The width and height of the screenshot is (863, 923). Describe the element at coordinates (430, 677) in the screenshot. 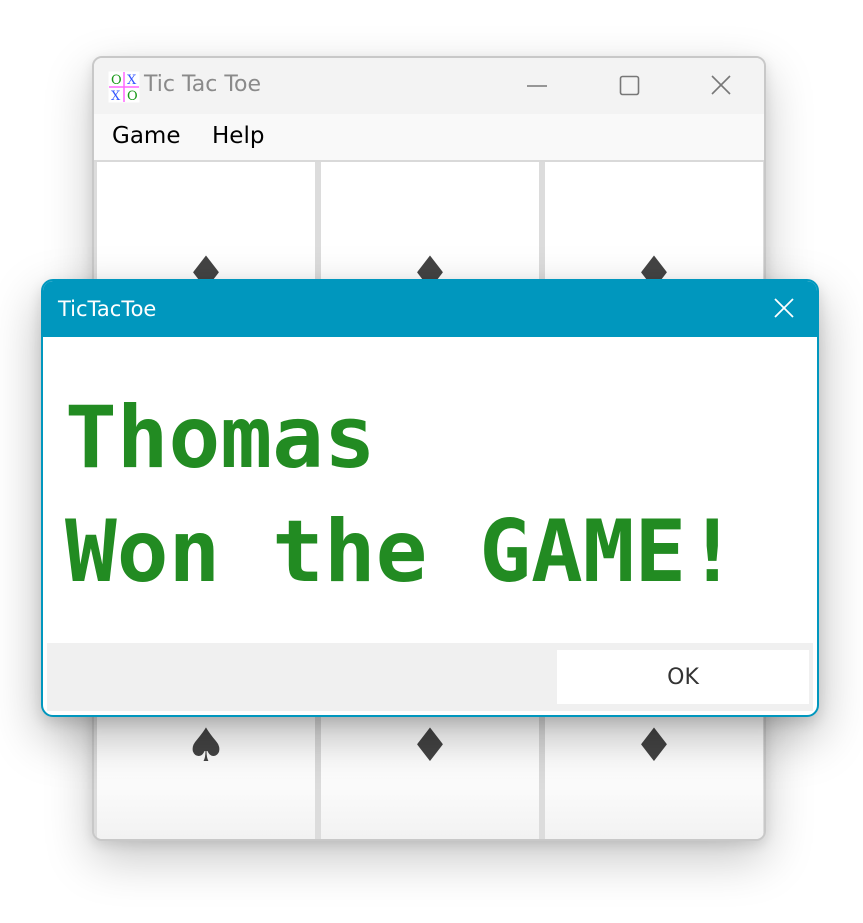

I see `dialog-footer: OK` at that location.